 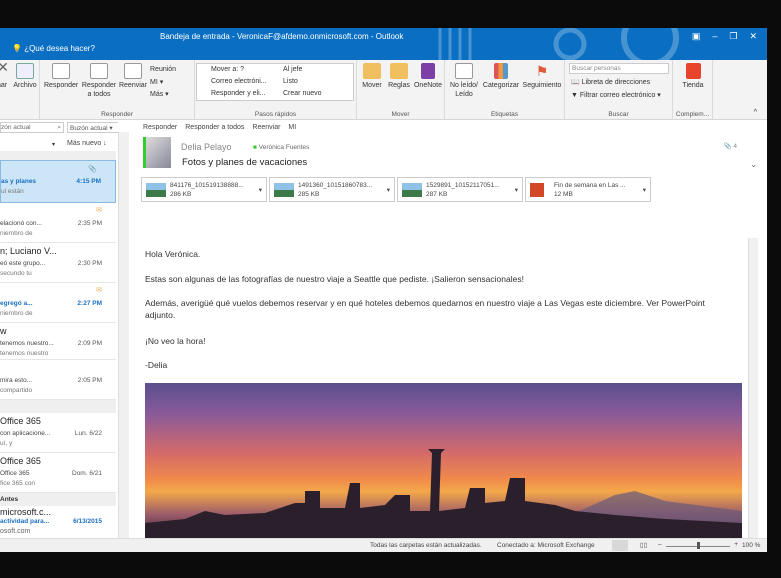 What do you see at coordinates (755, 112) in the screenshot?
I see `collapse-ribbon-icon: ^` at bounding box center [755, 112].